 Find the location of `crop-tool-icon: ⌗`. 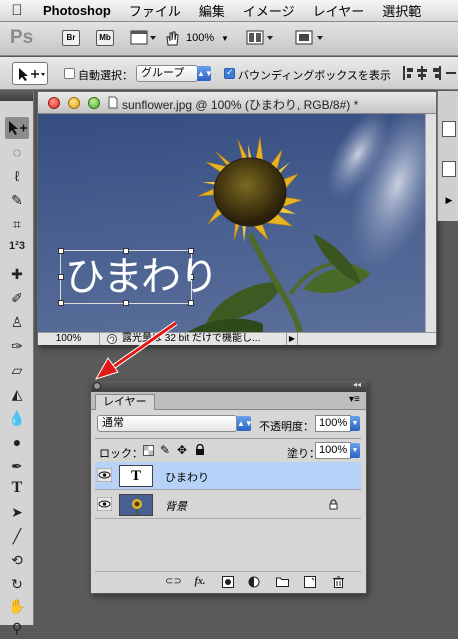

crop-tool-icon: ⌗ is located at coordinates (17, 224).